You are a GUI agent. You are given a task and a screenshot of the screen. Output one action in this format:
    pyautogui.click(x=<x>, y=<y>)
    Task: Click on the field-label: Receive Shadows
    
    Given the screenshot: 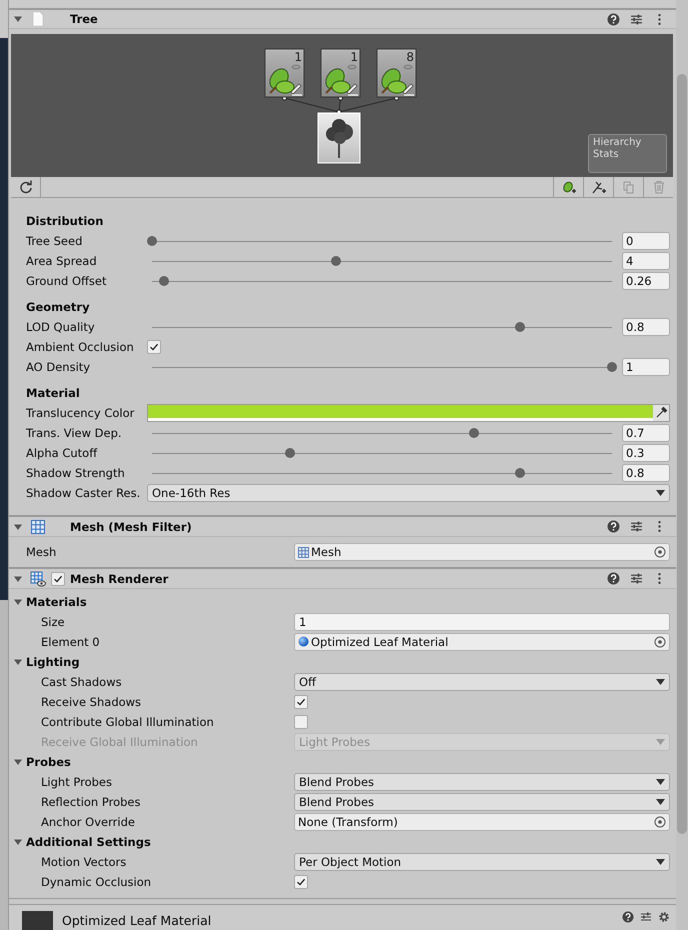 What is the action you would take?
    pyautogui.click(x=91, y=701)
    